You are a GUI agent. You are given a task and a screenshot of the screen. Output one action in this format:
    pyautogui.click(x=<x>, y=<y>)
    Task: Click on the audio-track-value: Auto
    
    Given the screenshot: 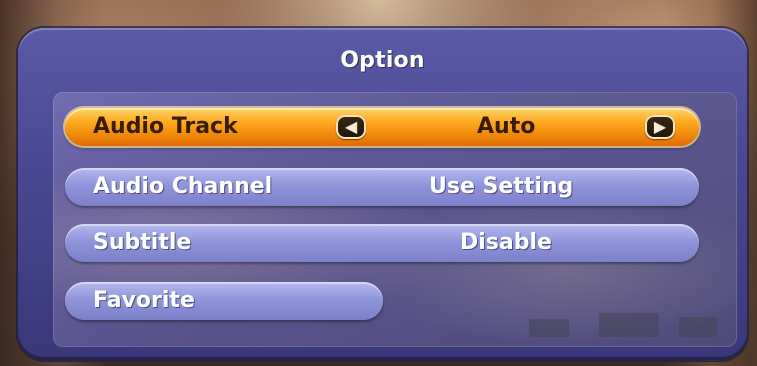 What is the action you would take?
    pyautogui.click(x=506, y=126)
    